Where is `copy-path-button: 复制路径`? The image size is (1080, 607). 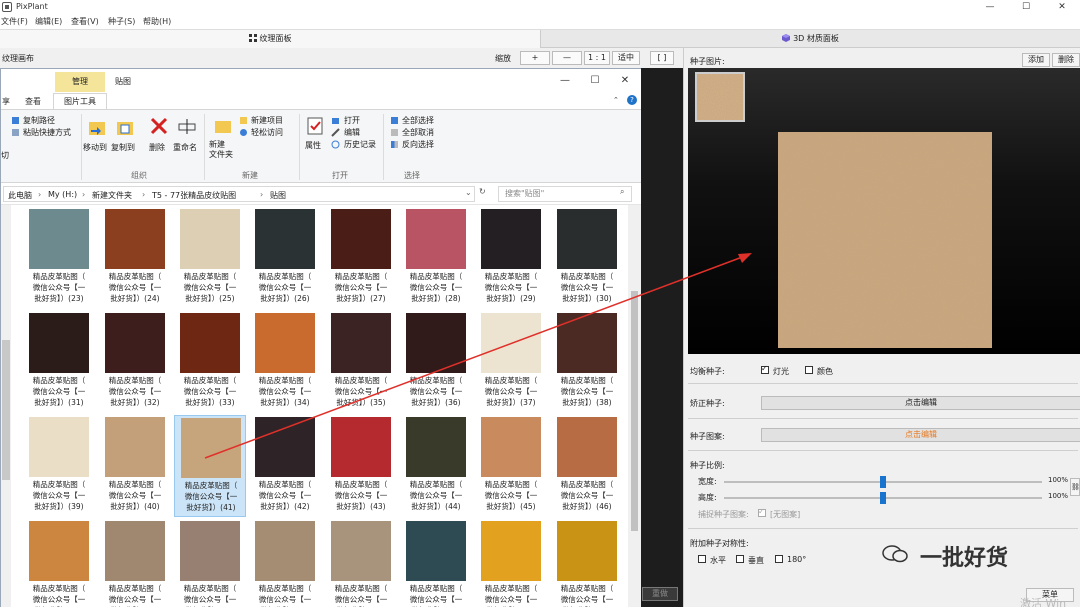 copy-path-button: 复制路径 is located at coordinates (39, 120).